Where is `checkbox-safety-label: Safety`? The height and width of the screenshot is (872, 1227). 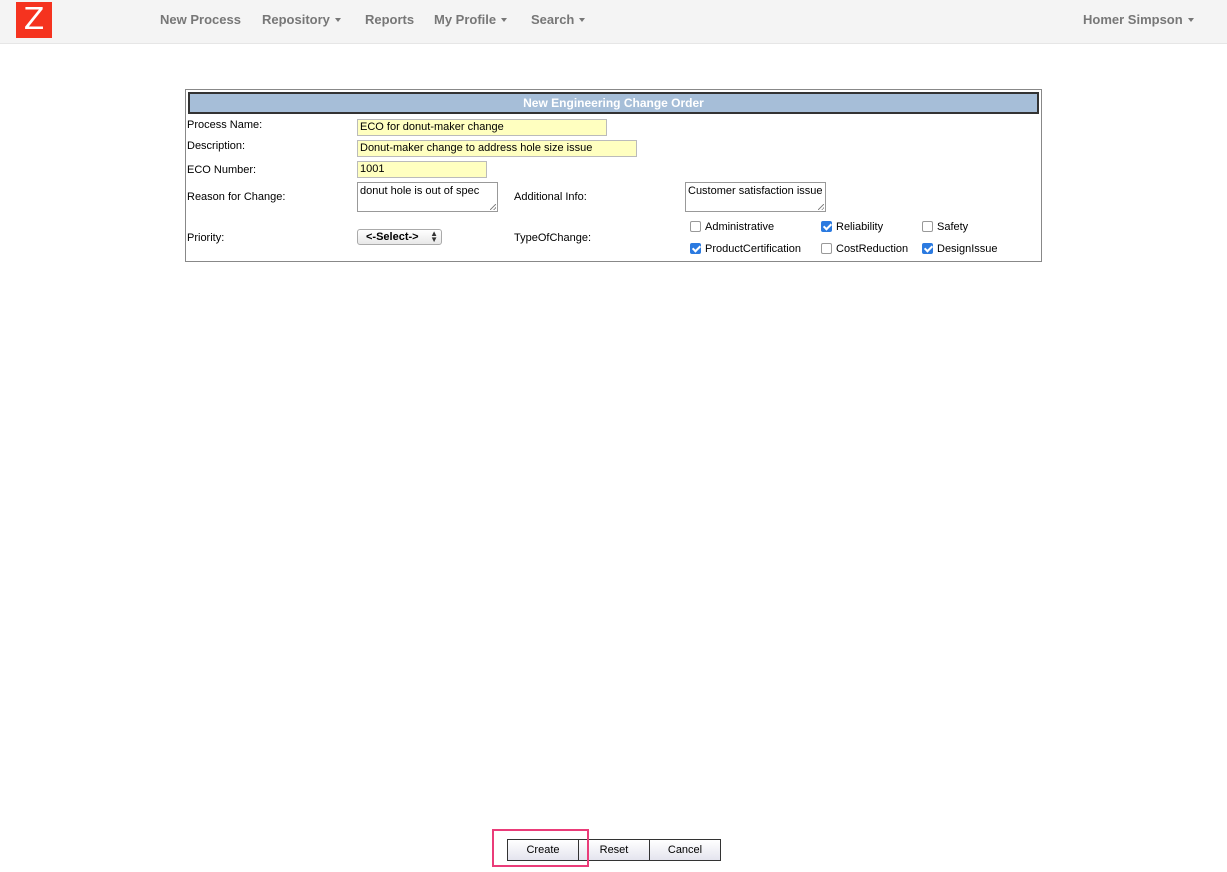
checkbox-safety-label: Safety is located at coordinates (953, 227).